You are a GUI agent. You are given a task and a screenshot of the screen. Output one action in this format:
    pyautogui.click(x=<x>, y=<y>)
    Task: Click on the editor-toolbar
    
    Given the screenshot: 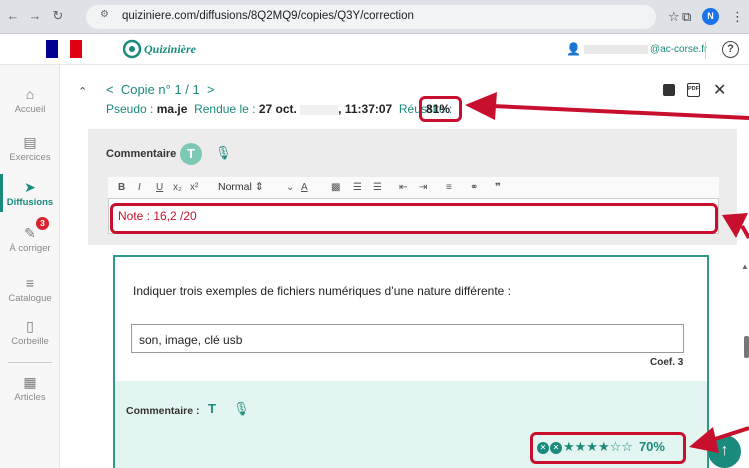 What is the action you would take?
    pyautogui.click(x=413, y=188)
    